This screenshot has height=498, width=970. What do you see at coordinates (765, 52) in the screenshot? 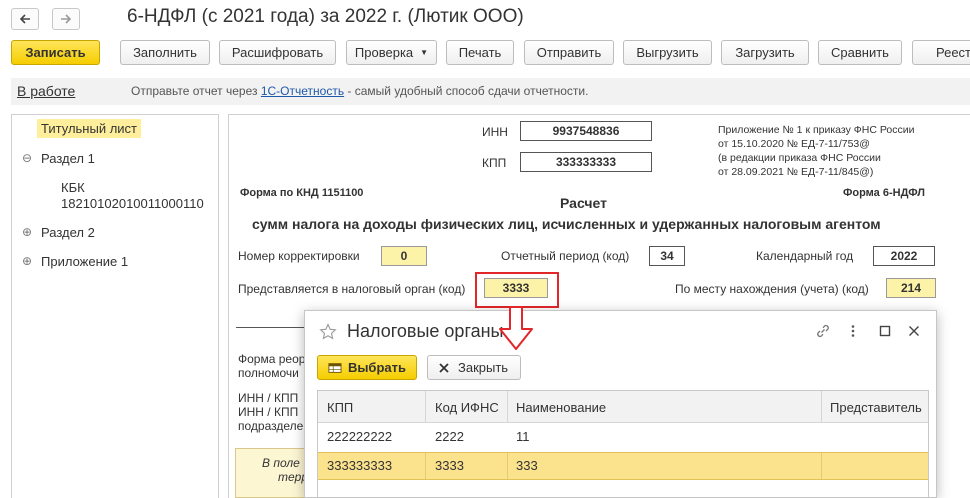
I see `import-button: Загрузить` at bounding box center [765, 52].